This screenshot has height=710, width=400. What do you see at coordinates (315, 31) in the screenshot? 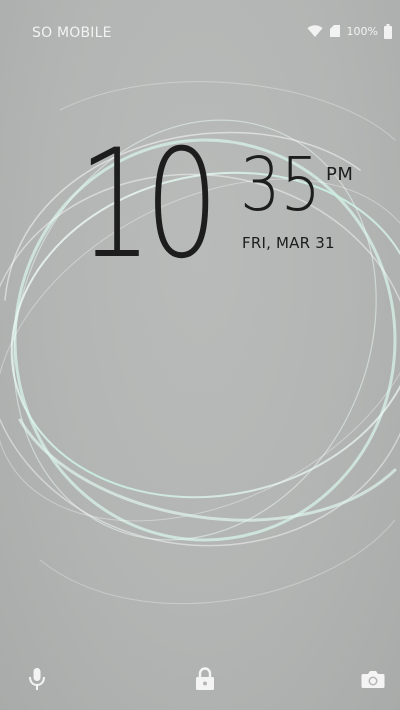
I see `wifi-icon` at bounding box center [315, 31].